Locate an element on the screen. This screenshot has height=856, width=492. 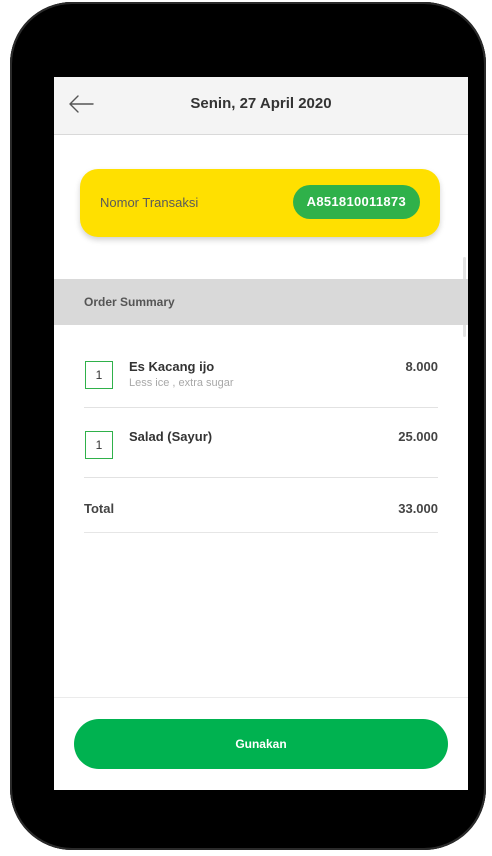
transaction-card: Nomor Transaksi A851810011873 is located at coordinates (260, 203).